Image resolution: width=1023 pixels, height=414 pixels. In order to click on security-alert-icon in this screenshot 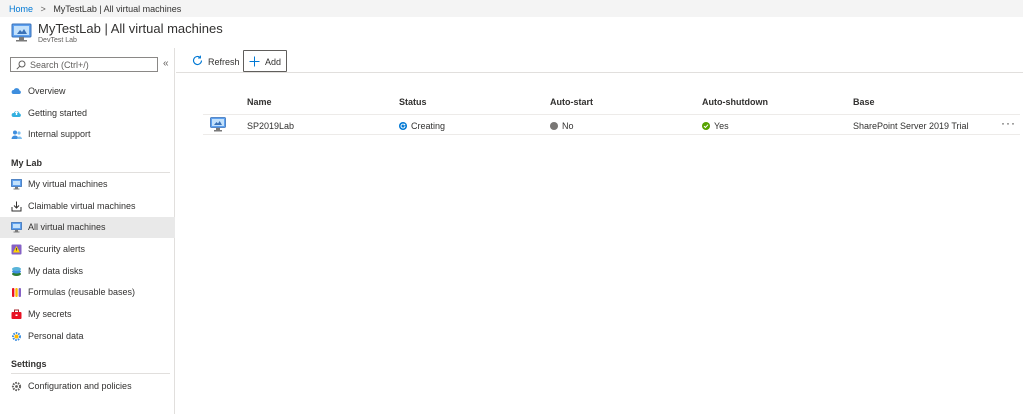, I will do `click(16, 249)`.